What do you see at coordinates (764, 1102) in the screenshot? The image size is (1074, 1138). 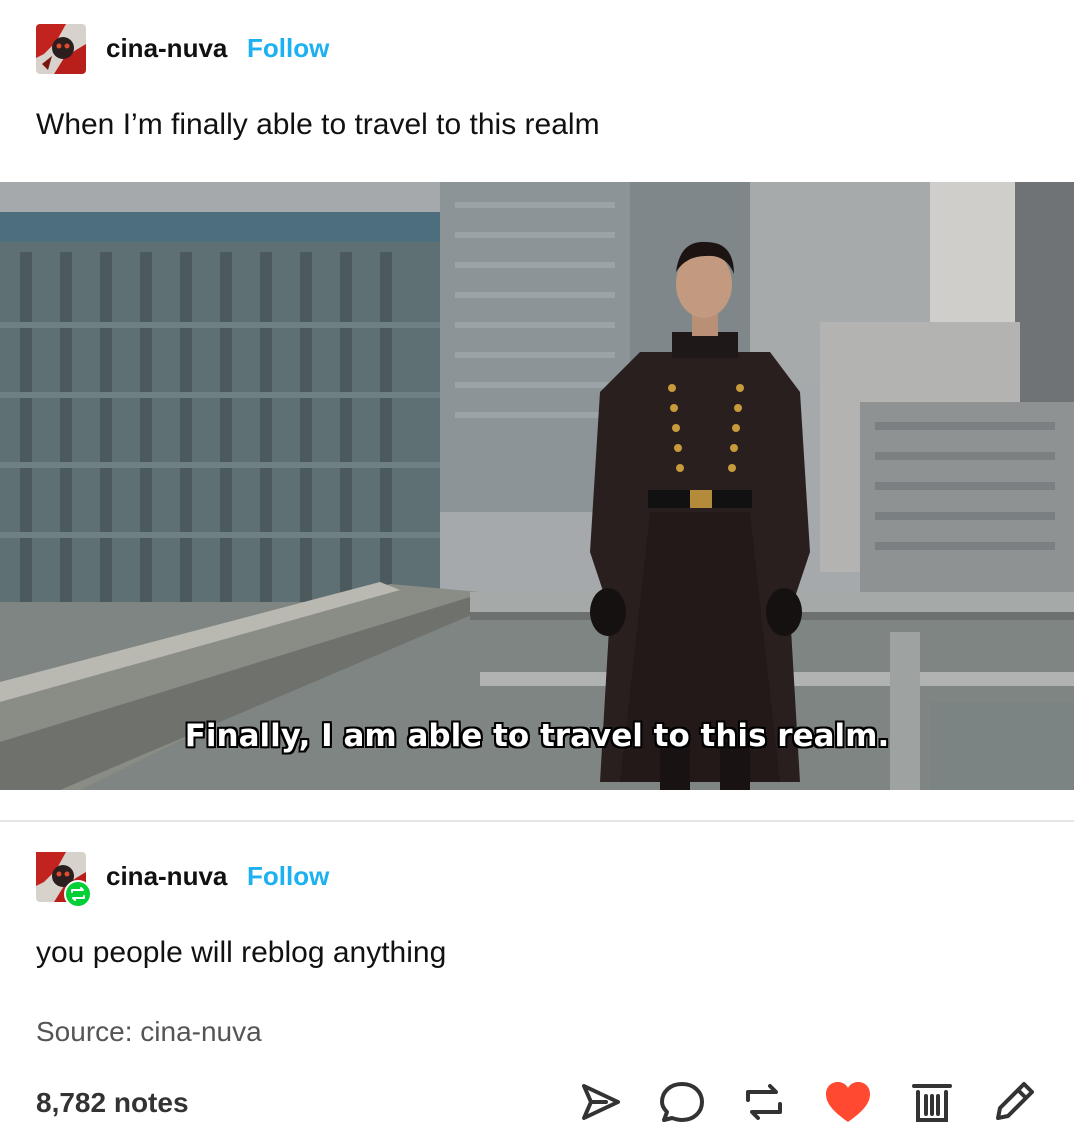 I see `reblog-icon` at bounding box center [764, 1102].